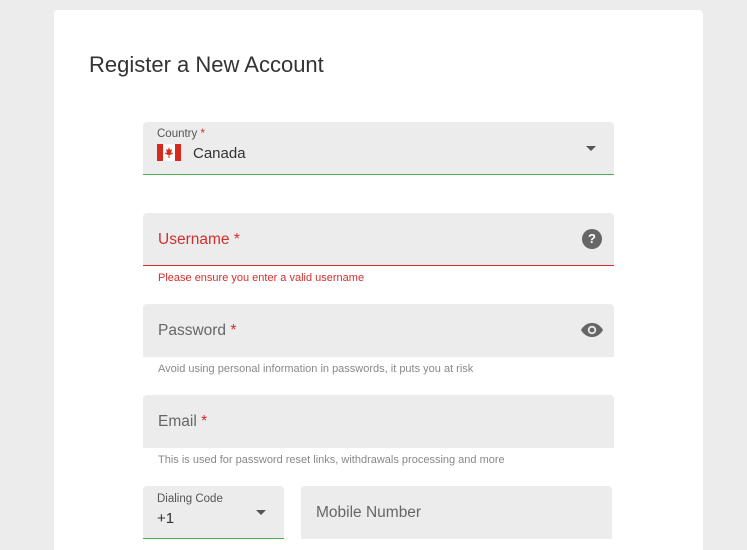  I want to click on country-required-mark: *, so click(202, 134).